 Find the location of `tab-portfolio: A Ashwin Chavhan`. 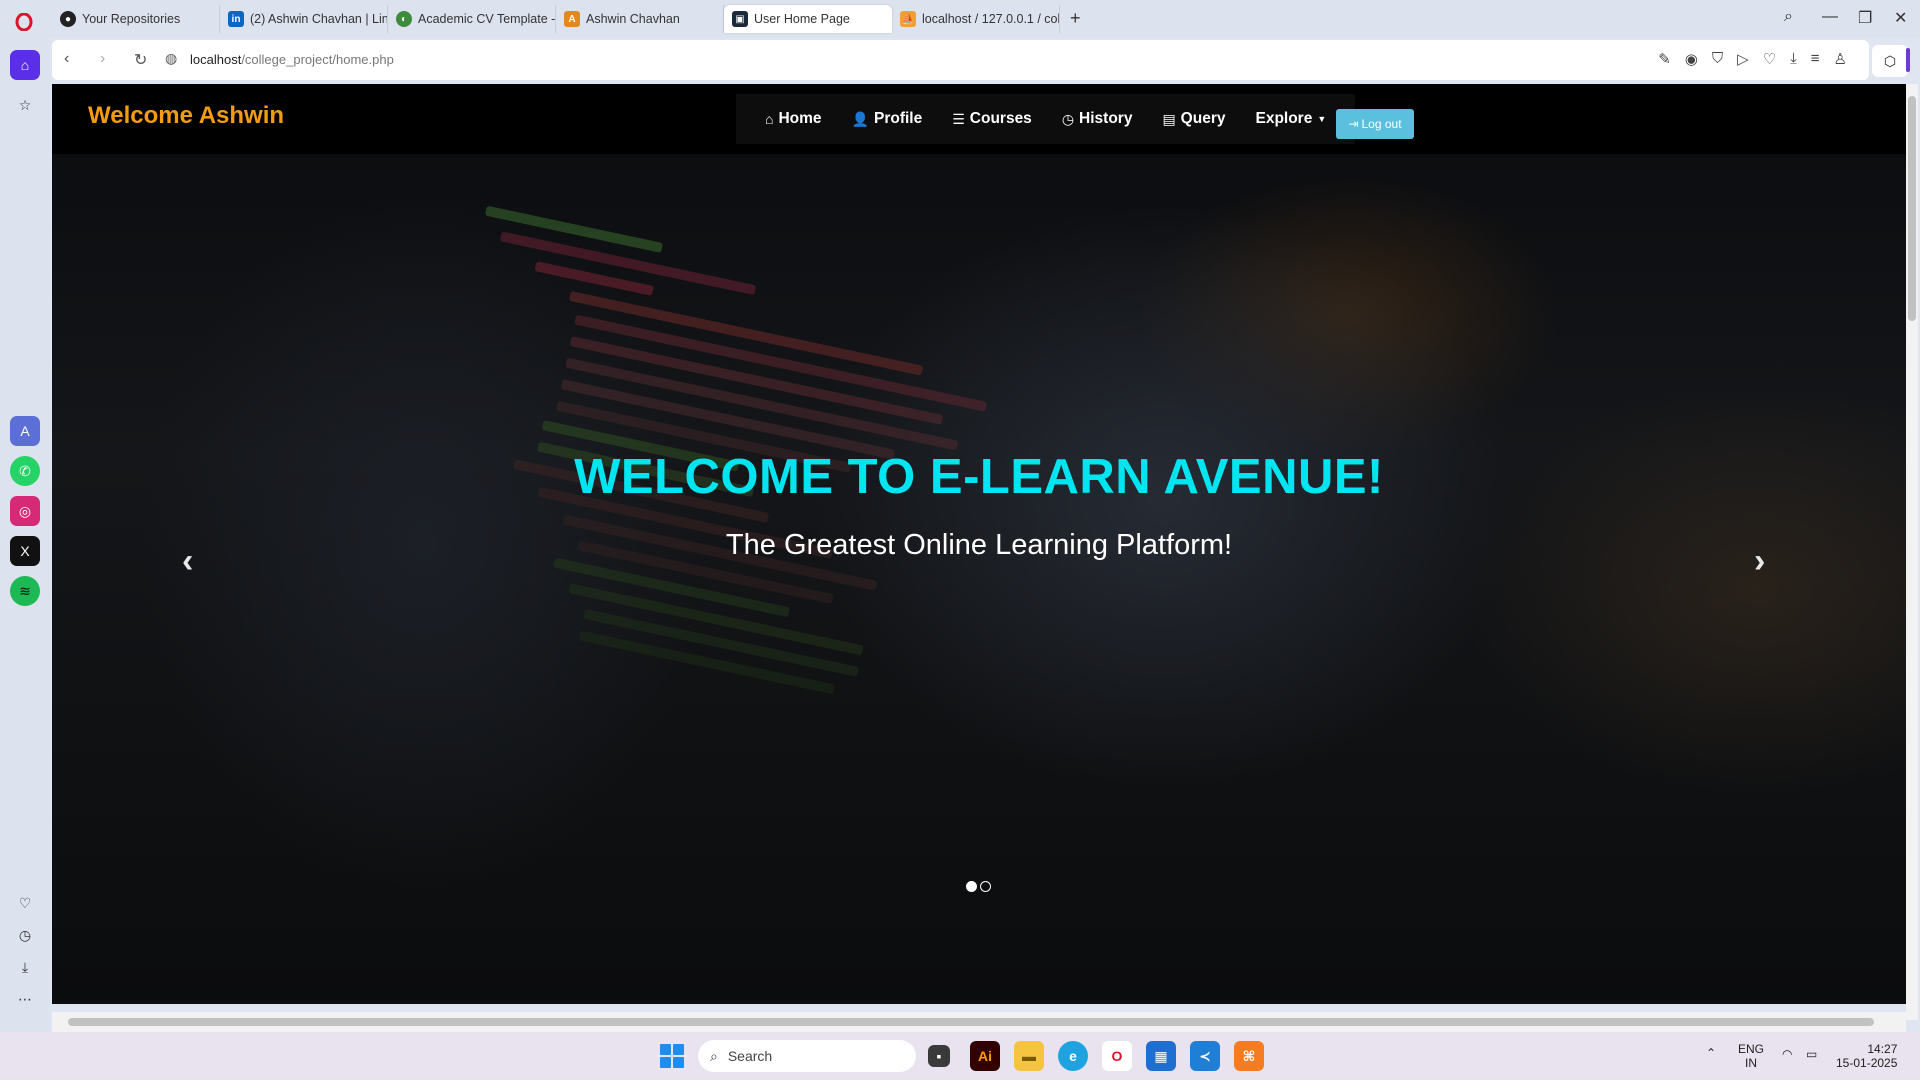

tab-portfolio: A Ashwin Chavhan is located at coordinates (640, 19).